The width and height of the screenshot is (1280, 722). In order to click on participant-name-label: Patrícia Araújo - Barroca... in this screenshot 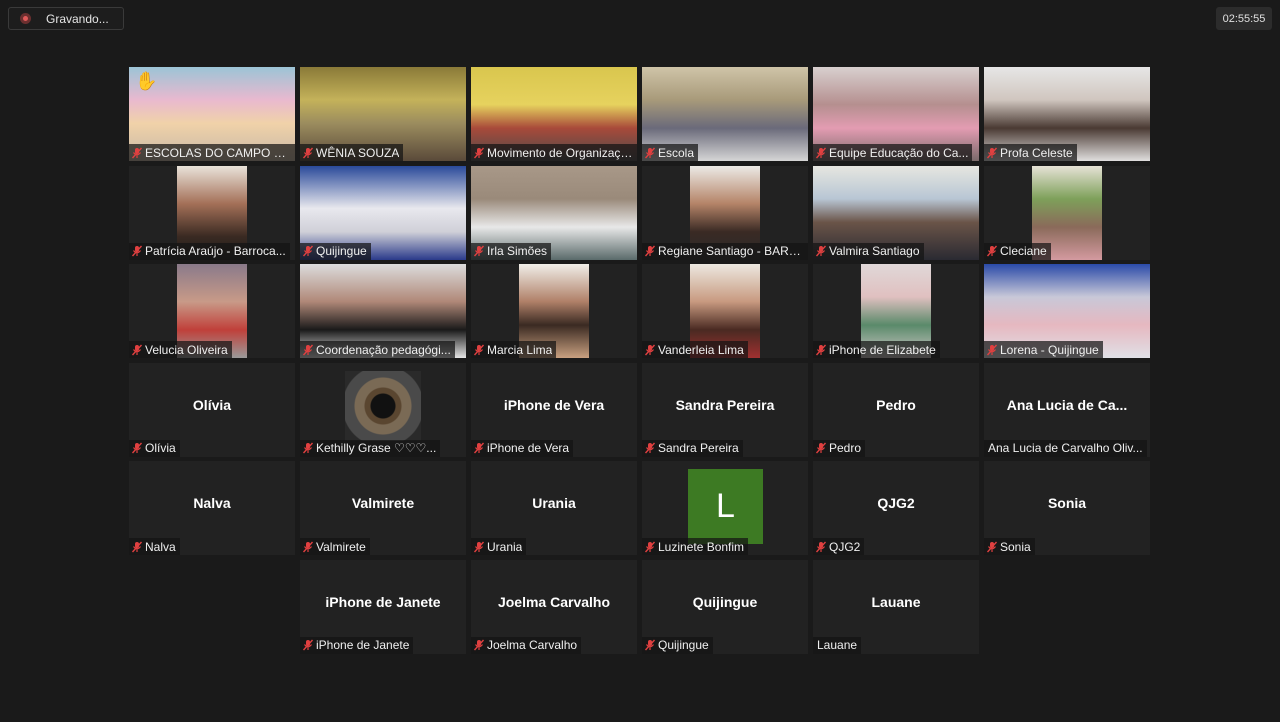, I will do `click(209, 251)`.